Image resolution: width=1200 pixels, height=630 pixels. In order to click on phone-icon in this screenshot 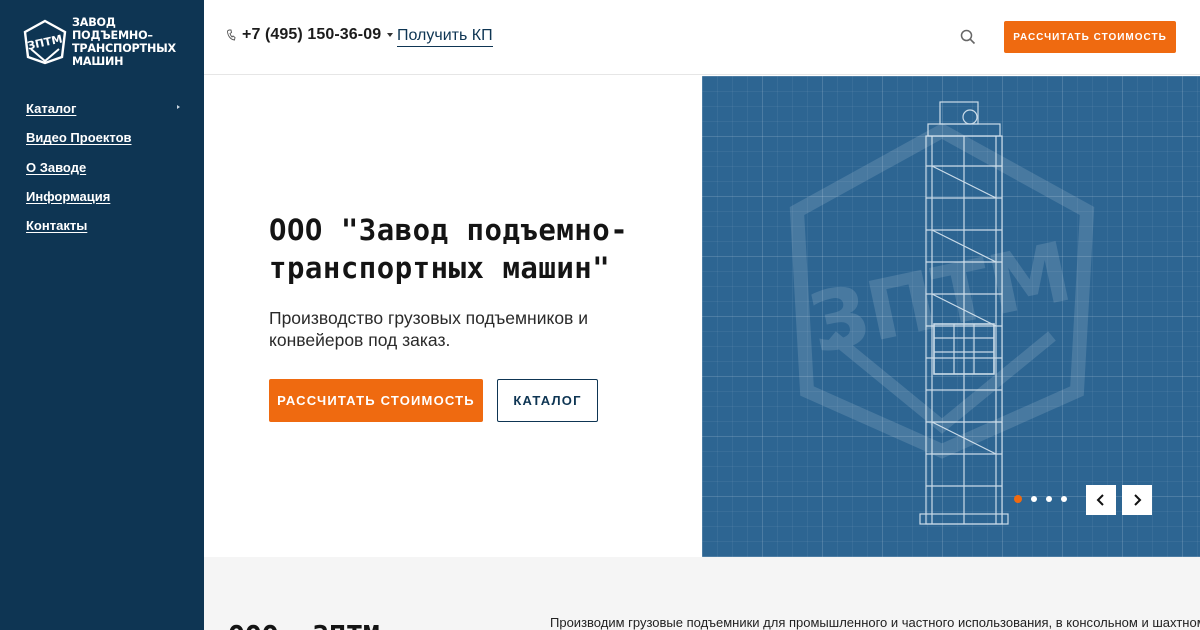, I will do `click(231, 35)`.